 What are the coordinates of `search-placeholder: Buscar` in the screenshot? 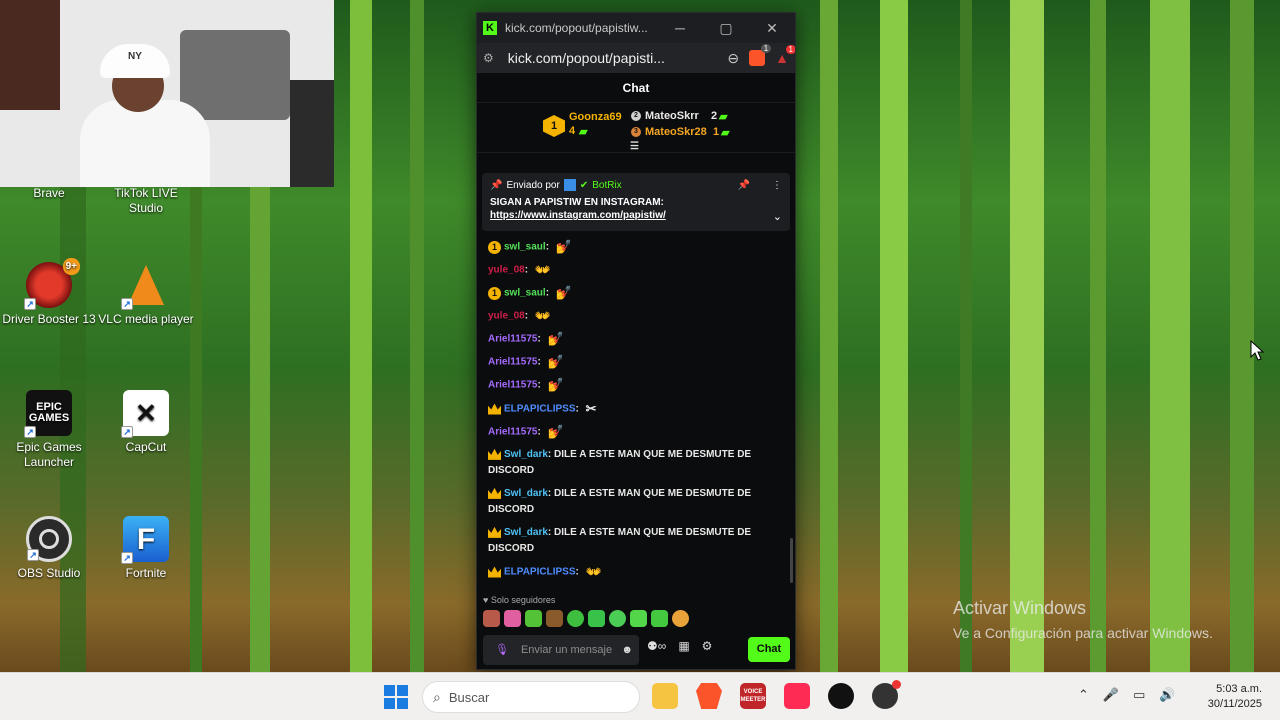 It's located at (469, 697).